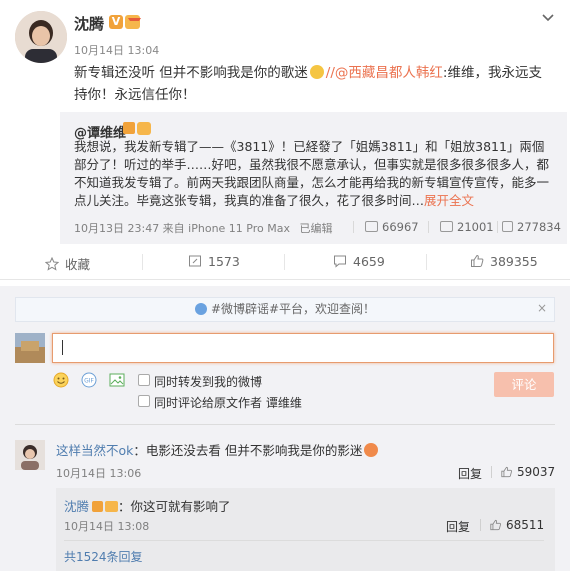 The width and height of the screenshot is (570, 571). What do you see at coordinates (144, 401) in the screenshot?
I see `comment-original-checkbox` at bounding box center [144, 401].